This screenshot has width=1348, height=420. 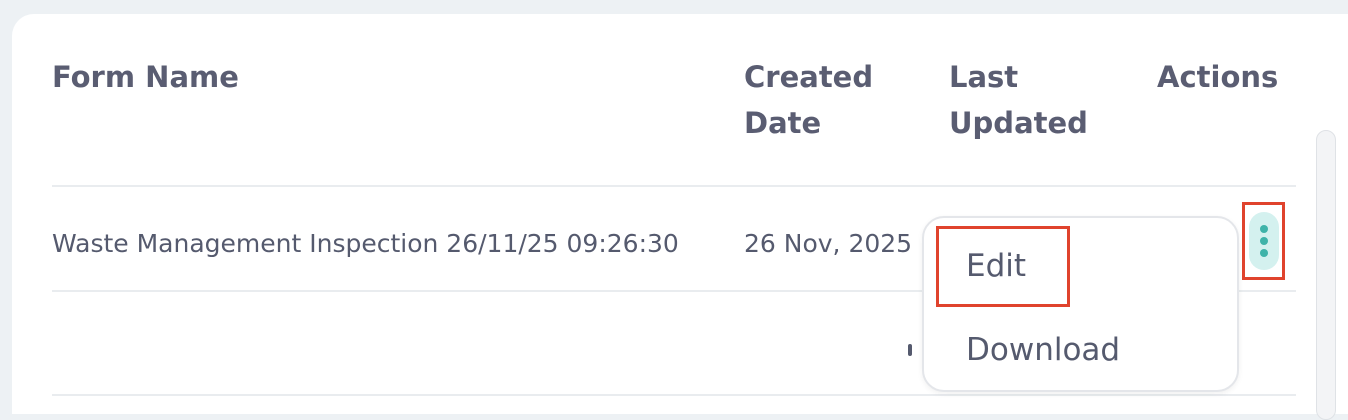 What do you see at coordinates (1218, 77) in the screenshot?
I see `header-actions: Actions` at bounding box center [1218, 77].